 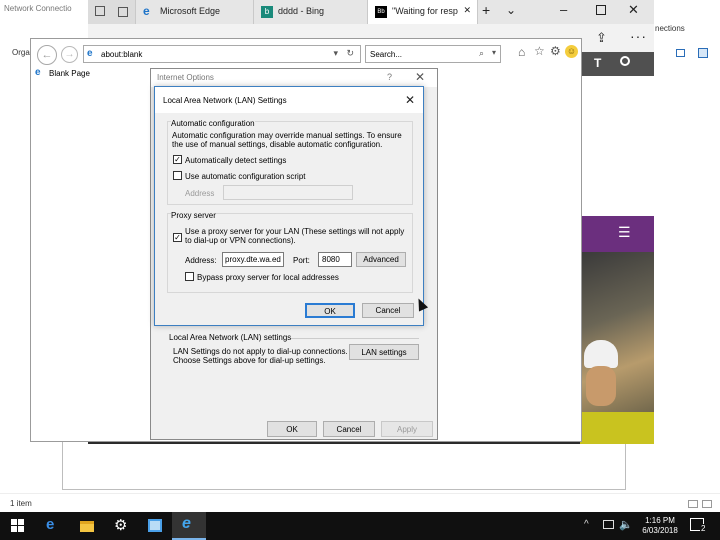 What do you see at coordinates (122, 54) in the screenshot?
I see `address-value: about:blank` at bounding box center [122, 54].